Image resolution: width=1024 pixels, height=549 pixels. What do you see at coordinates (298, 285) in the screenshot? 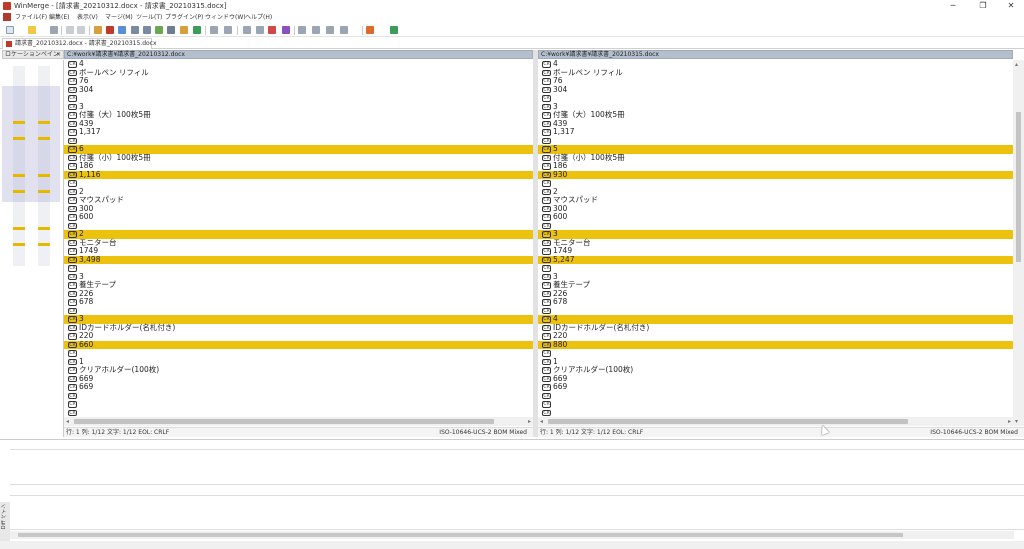
I see `text-line: CR 養生テープ` at bounding box center [298, 285].